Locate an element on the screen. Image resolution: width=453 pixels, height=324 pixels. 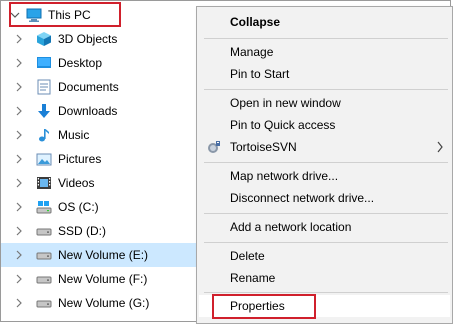
tree-item-label: OS (C:) is located at coordinates (78, 207).